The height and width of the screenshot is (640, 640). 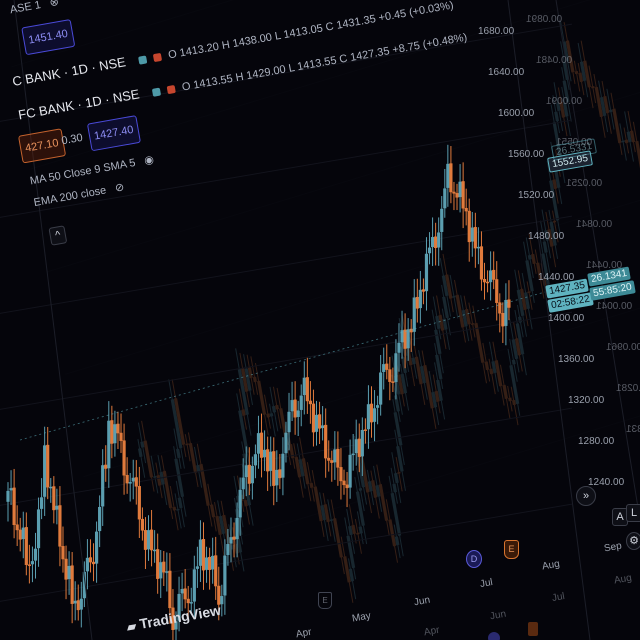 I want to click on time-axis-label: Apr, so click(x=304, y=633).